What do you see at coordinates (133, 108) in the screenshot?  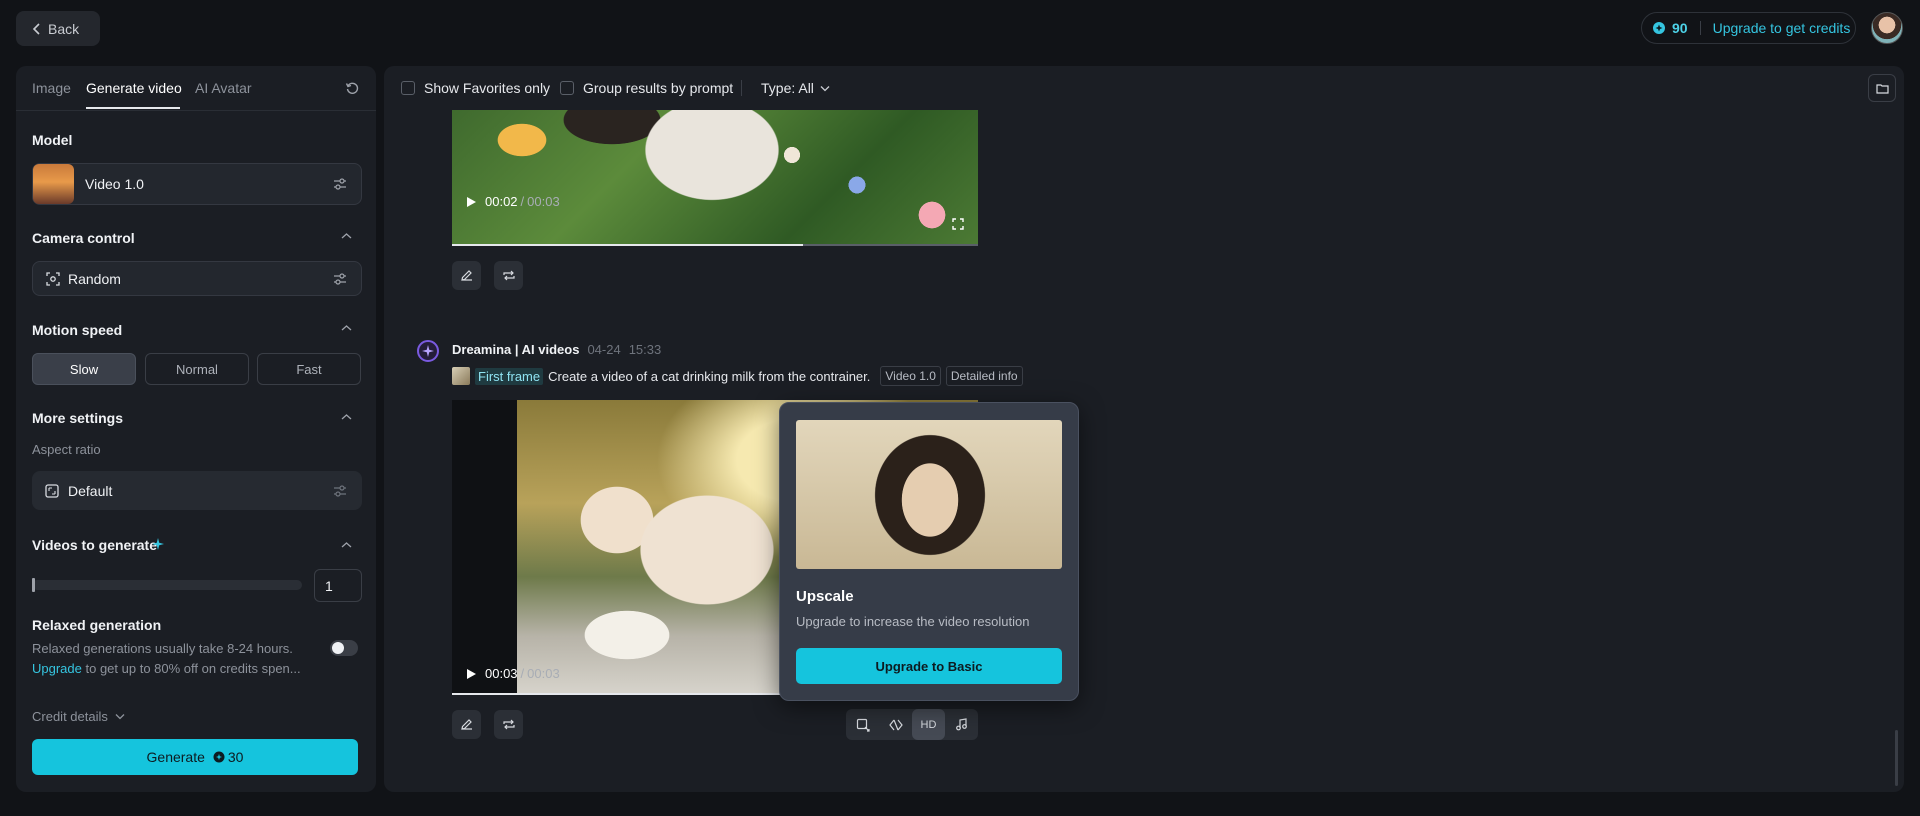 I see `tab-underline` at bounding box center [133, 108].